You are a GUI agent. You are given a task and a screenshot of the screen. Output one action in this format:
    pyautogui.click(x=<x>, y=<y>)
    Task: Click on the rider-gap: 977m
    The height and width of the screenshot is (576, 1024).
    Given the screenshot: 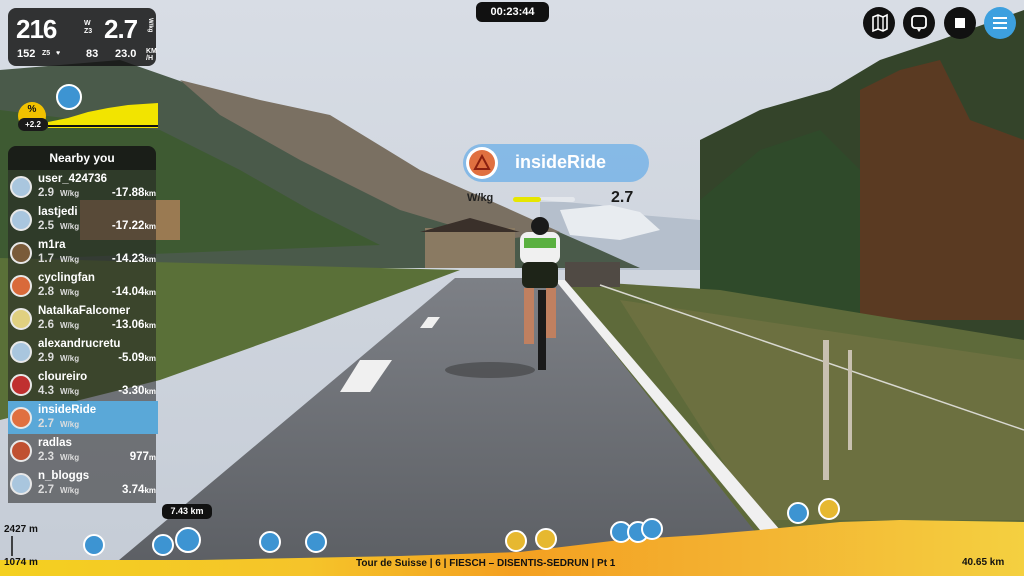 What is the action you would take?
    pyautogui.click(x=143, y=457)
    